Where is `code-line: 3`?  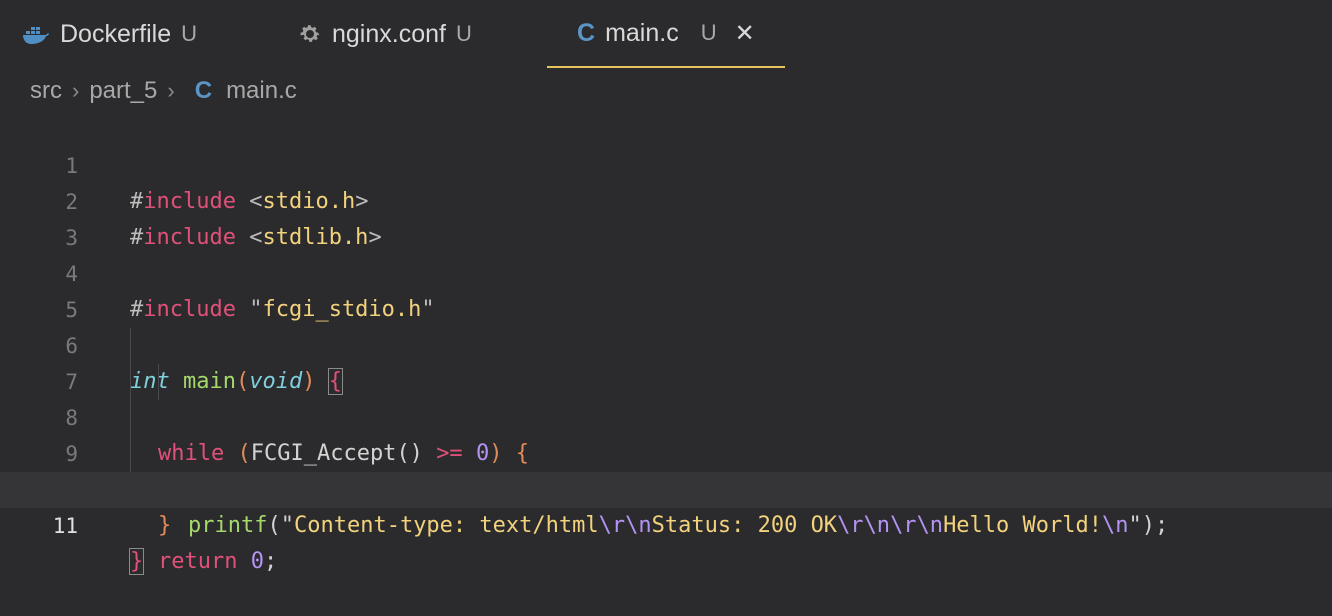
code-line: 3 is located at coordinates (666, 217).